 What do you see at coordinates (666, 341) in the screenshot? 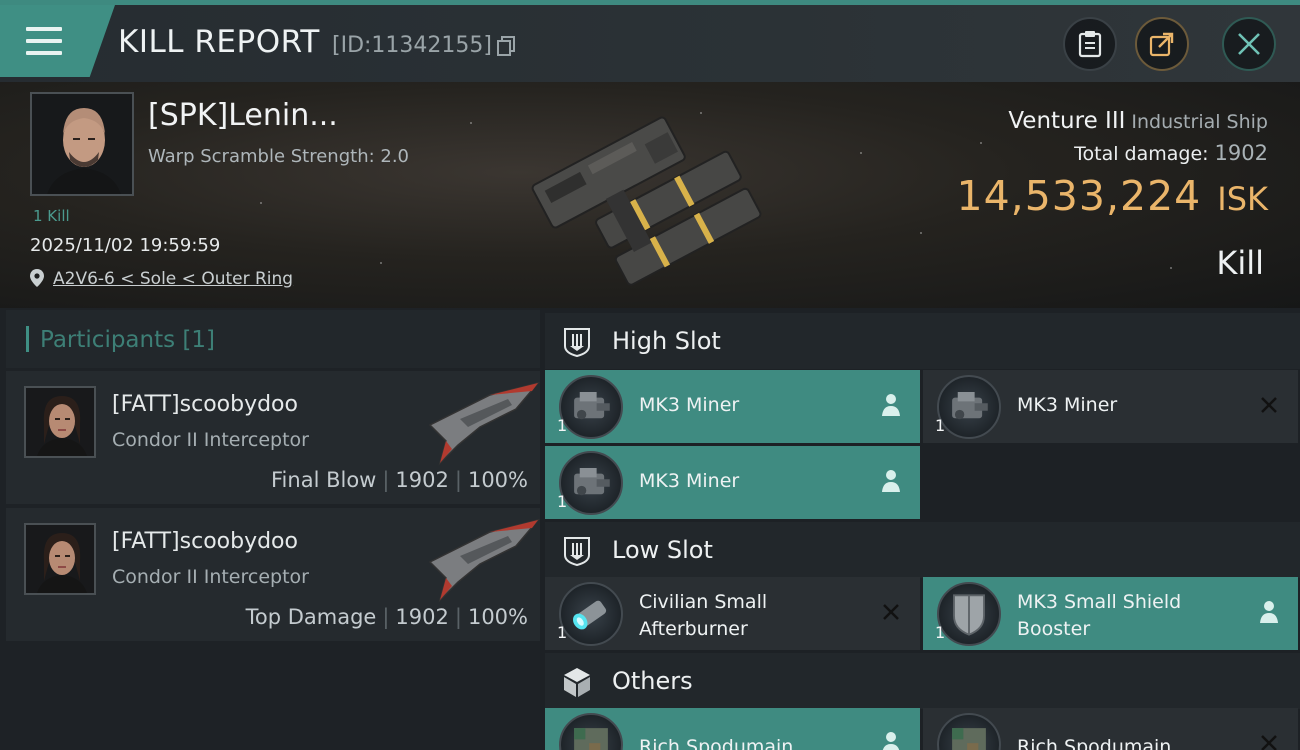
I see `high-slot-title: High Slot` at bounding box center [666, 341].